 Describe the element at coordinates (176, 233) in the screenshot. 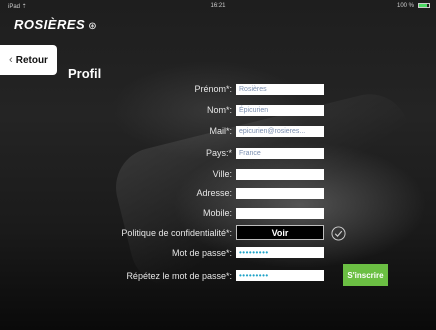

I see `politique-label: Politique de confidentialité*:` at that location.